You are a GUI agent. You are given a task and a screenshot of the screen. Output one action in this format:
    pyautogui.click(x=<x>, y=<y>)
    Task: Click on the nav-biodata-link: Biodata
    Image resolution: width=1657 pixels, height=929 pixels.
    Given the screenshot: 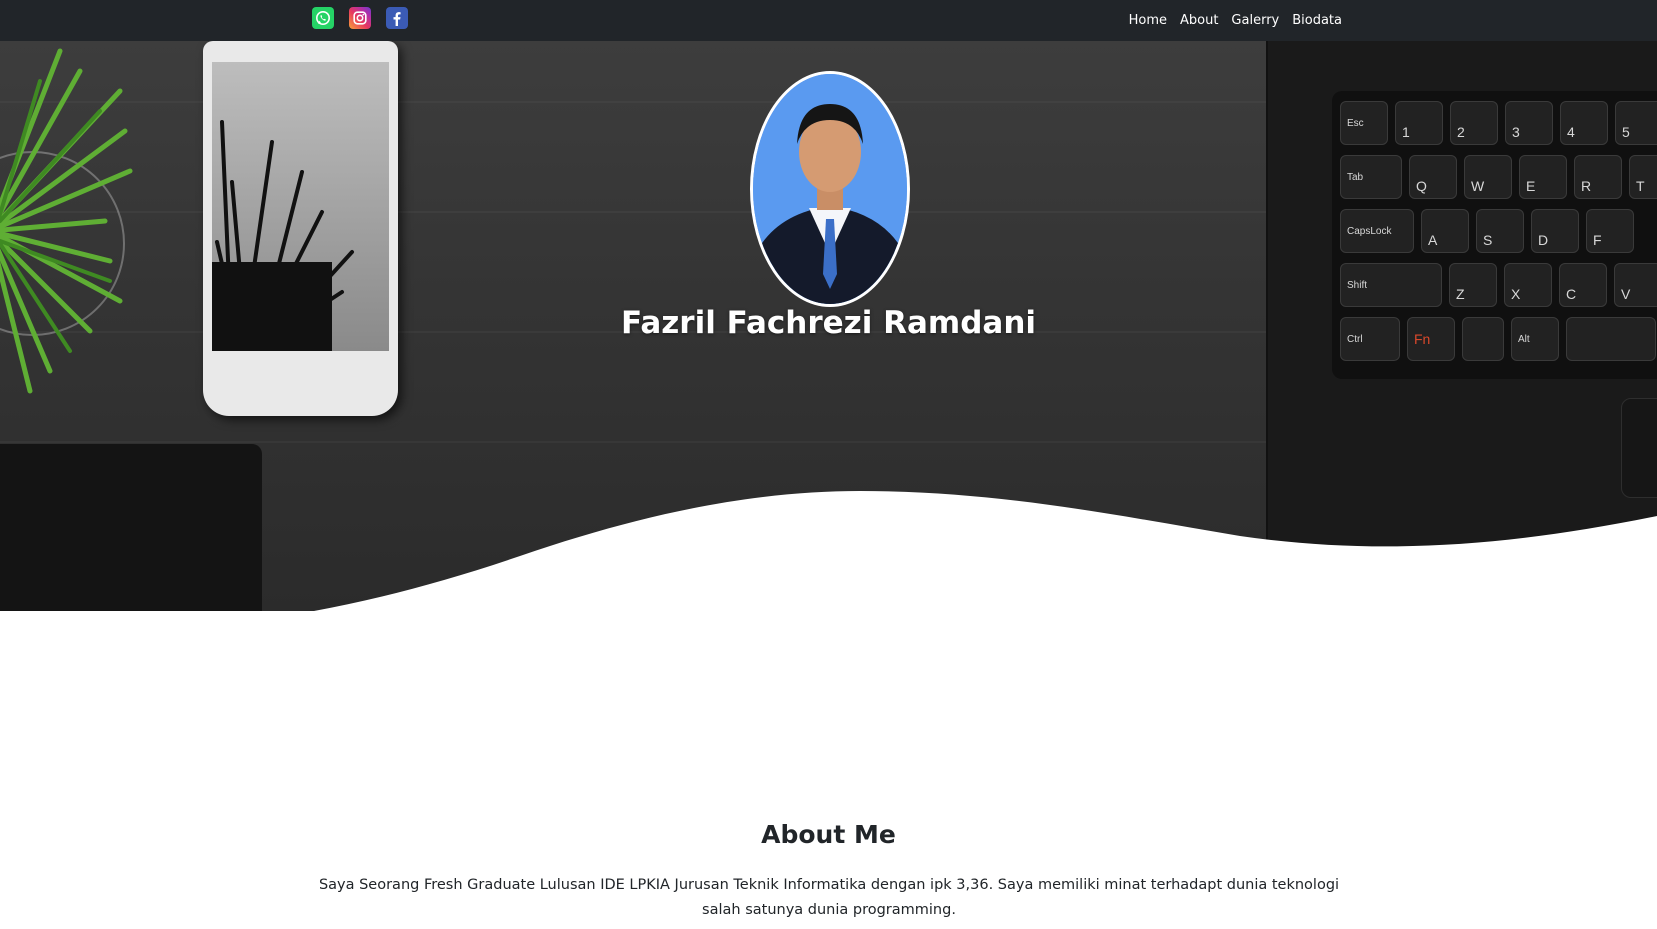 What is the action you would take?
    pyautogui.click(x=1317, y=20)
    